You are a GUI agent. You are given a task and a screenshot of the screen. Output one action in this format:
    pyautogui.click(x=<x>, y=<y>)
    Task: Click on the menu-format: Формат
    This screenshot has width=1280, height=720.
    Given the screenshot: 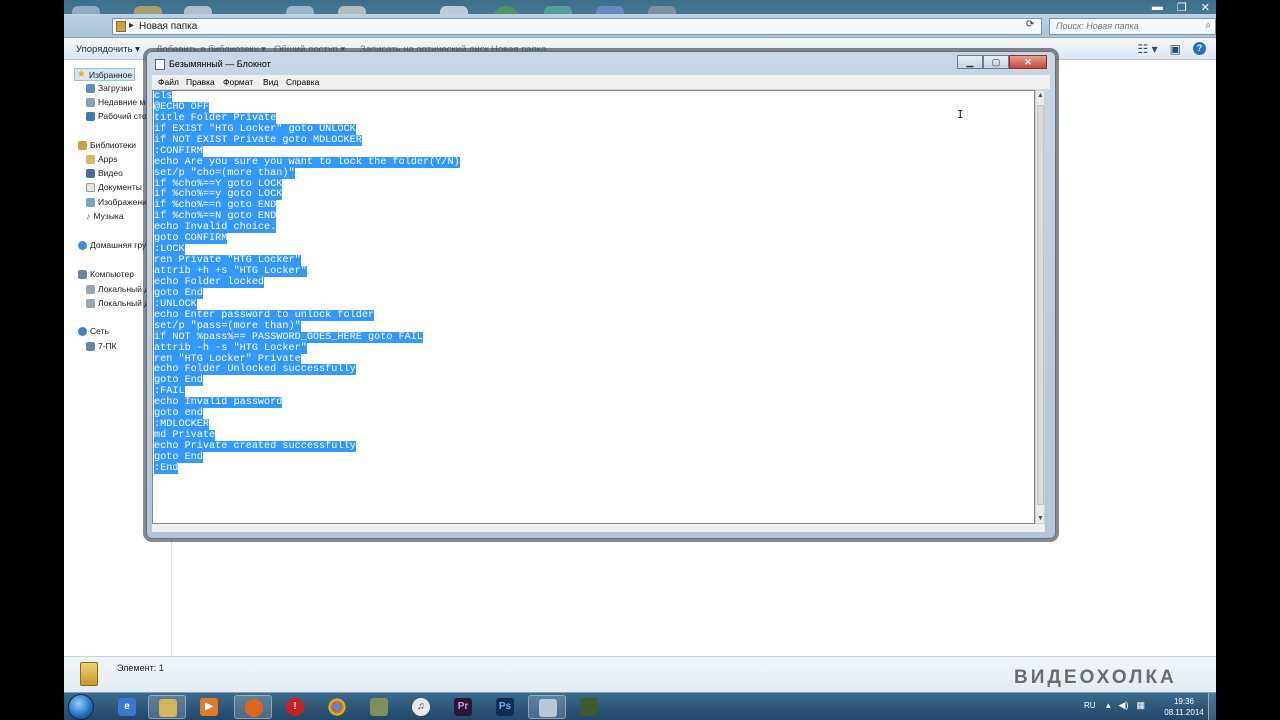 What is the action you would take?
    pyautogui.click(x=238, y=82)
    